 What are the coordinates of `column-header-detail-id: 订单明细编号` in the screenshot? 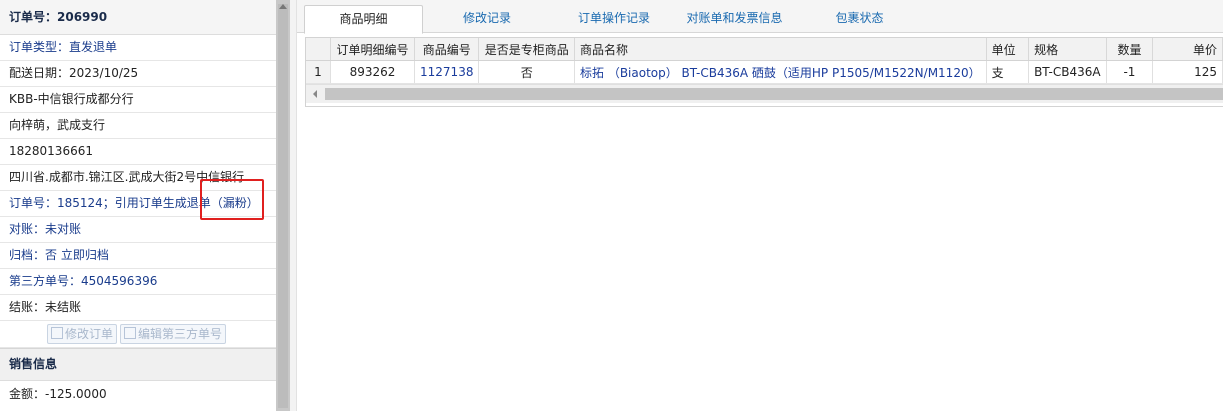 It's located at (373, 49).